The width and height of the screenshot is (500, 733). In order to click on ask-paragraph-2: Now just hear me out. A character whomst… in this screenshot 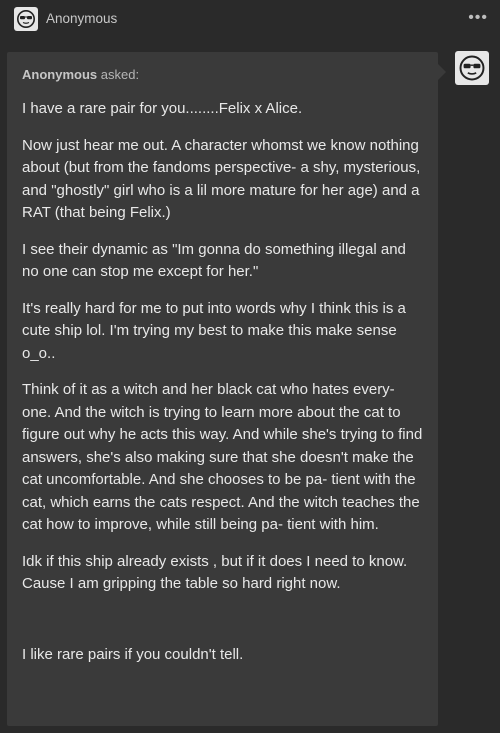, I will do `click(221, 179)`.